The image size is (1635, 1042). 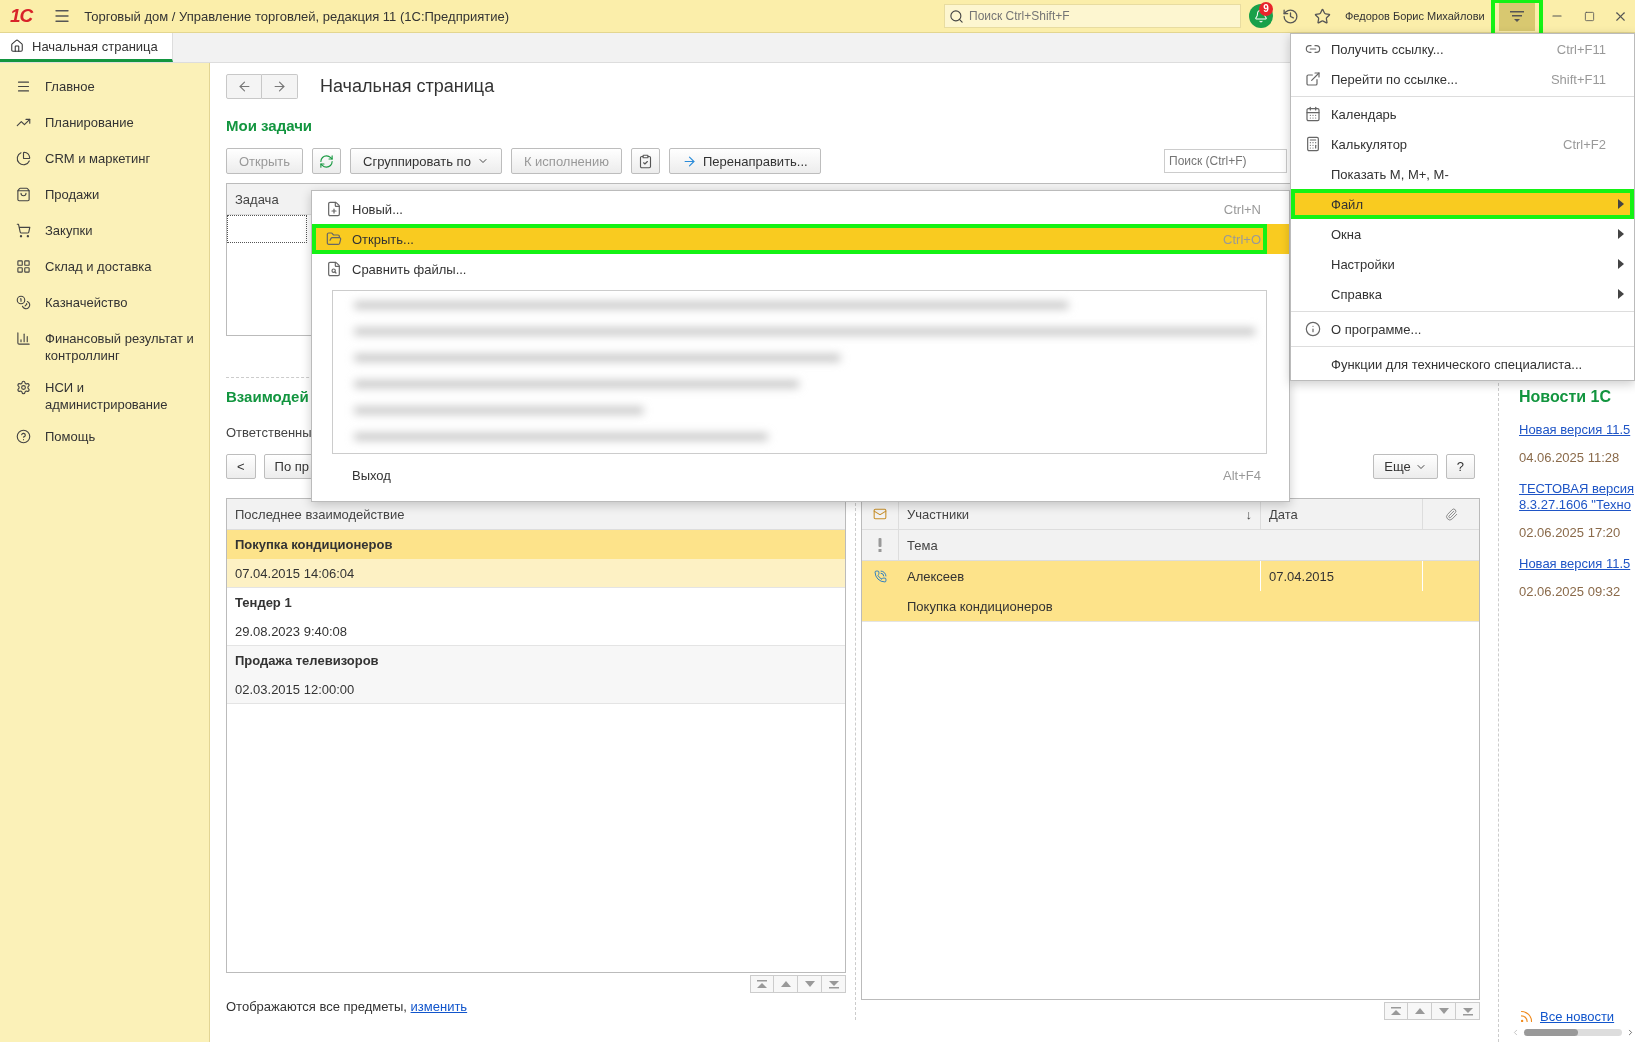 What do you see at coordinates (307, 661) in the screenshot?
I see `subject-title: Продажа телевизоров` at bounding box center [307, 661].